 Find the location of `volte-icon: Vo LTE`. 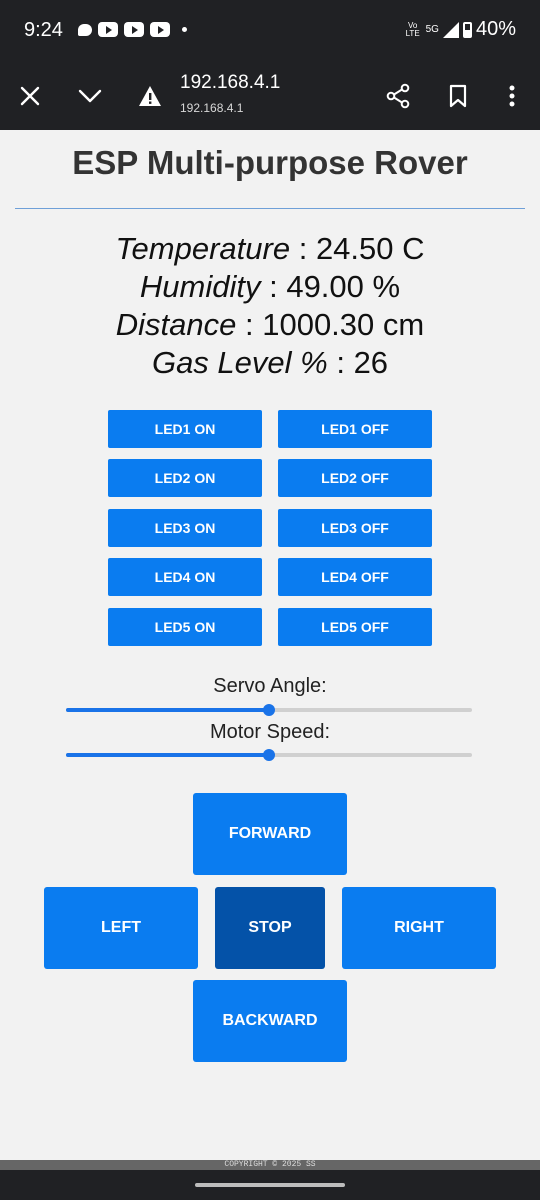

volte-icon: Vo LTE is located at coordinates (412, 29).